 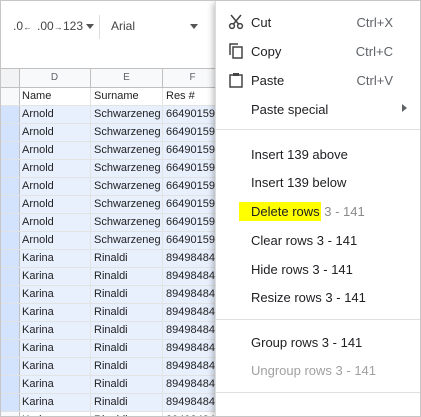 I want to click on column-header-d: D, so click(x=55, y=78).